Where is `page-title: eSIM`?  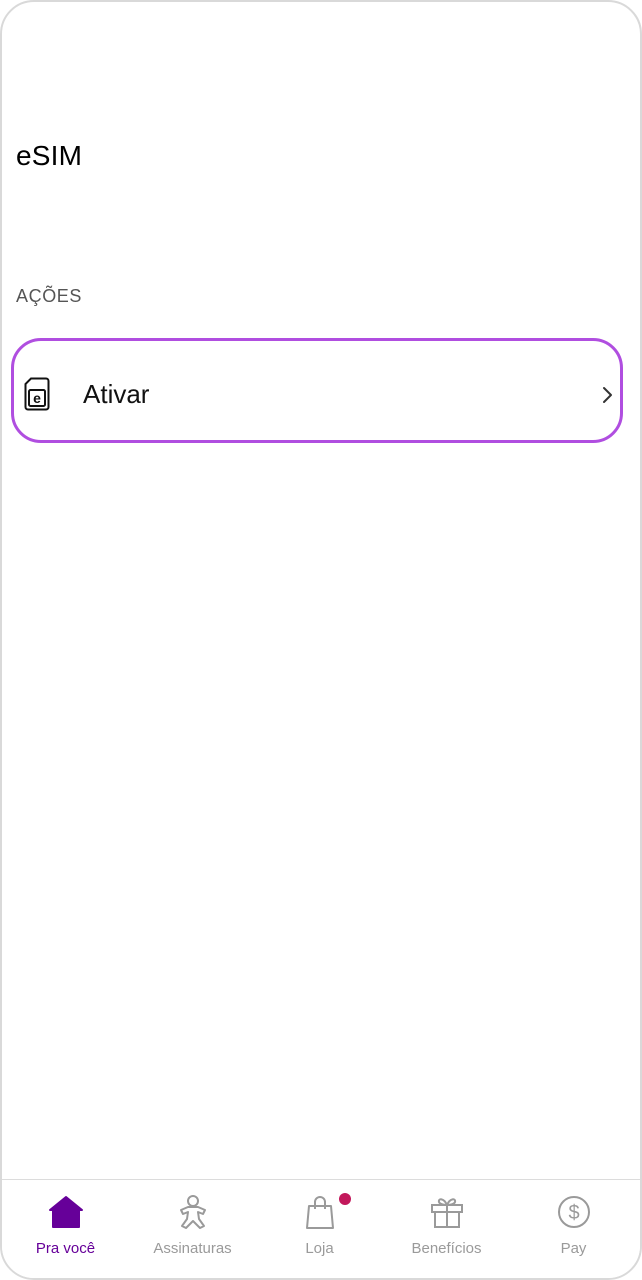 page-title: eSIM is located at coordinates (49, 155).